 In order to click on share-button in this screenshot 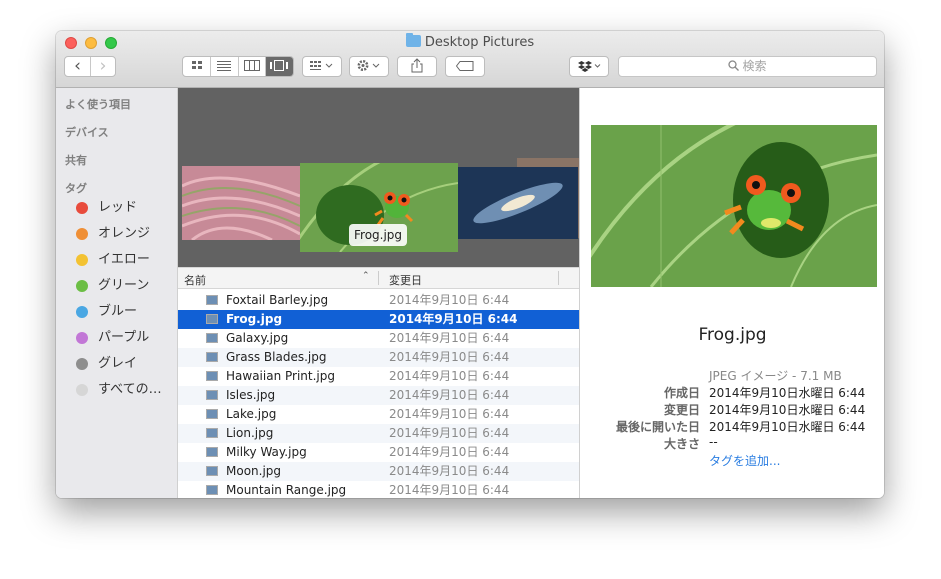, I will do `click(417, 66)`.